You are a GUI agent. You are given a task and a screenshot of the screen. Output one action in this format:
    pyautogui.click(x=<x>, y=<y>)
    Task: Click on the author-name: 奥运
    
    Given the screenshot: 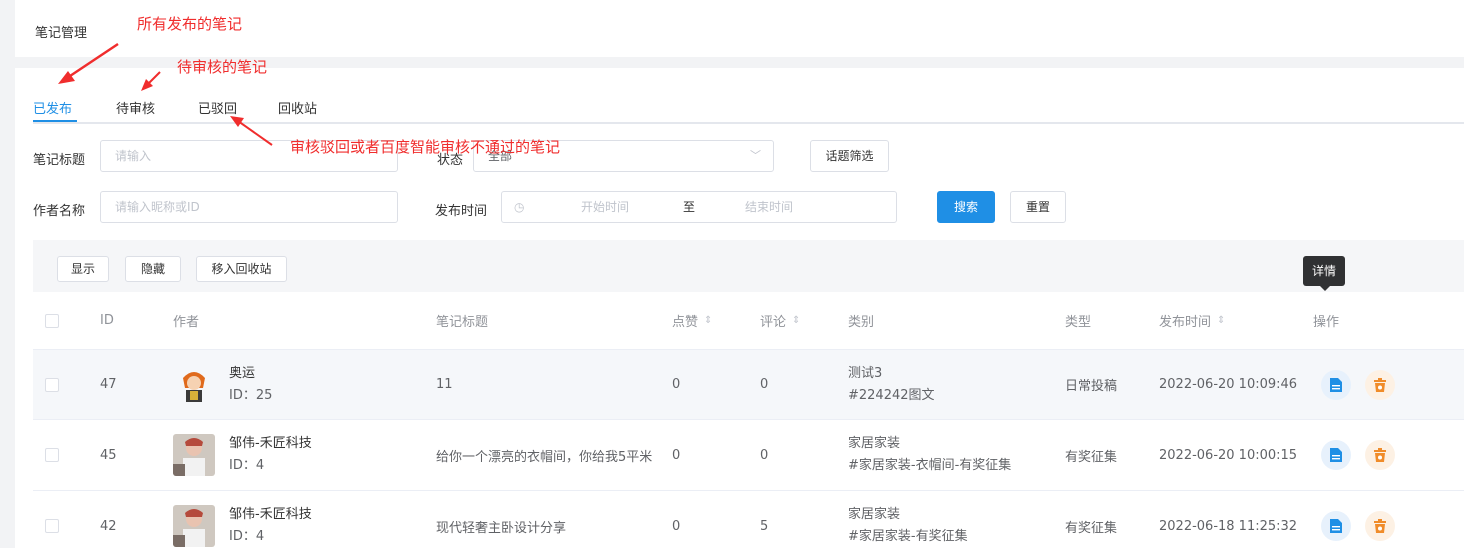 What is the action you would take?
    pyautogui.click(x=242, y=373)
    